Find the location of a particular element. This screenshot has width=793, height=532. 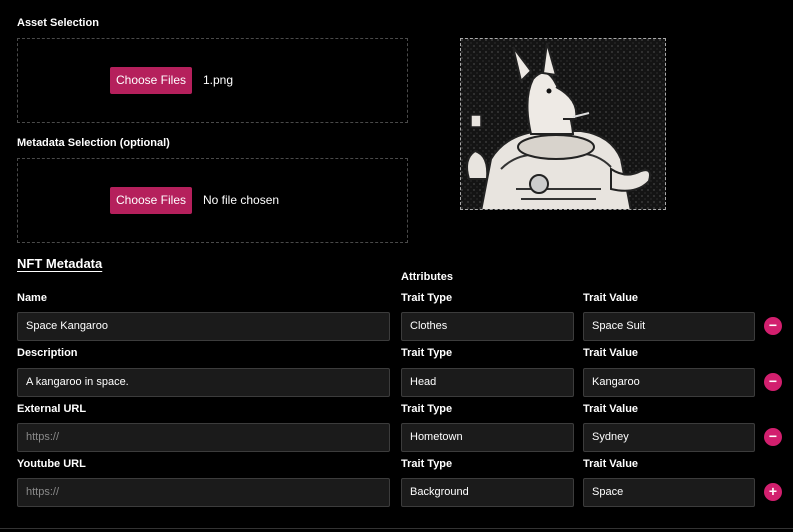

metadata-dropzone: Choose Files No file chosen is located at coordinates (212, 200).